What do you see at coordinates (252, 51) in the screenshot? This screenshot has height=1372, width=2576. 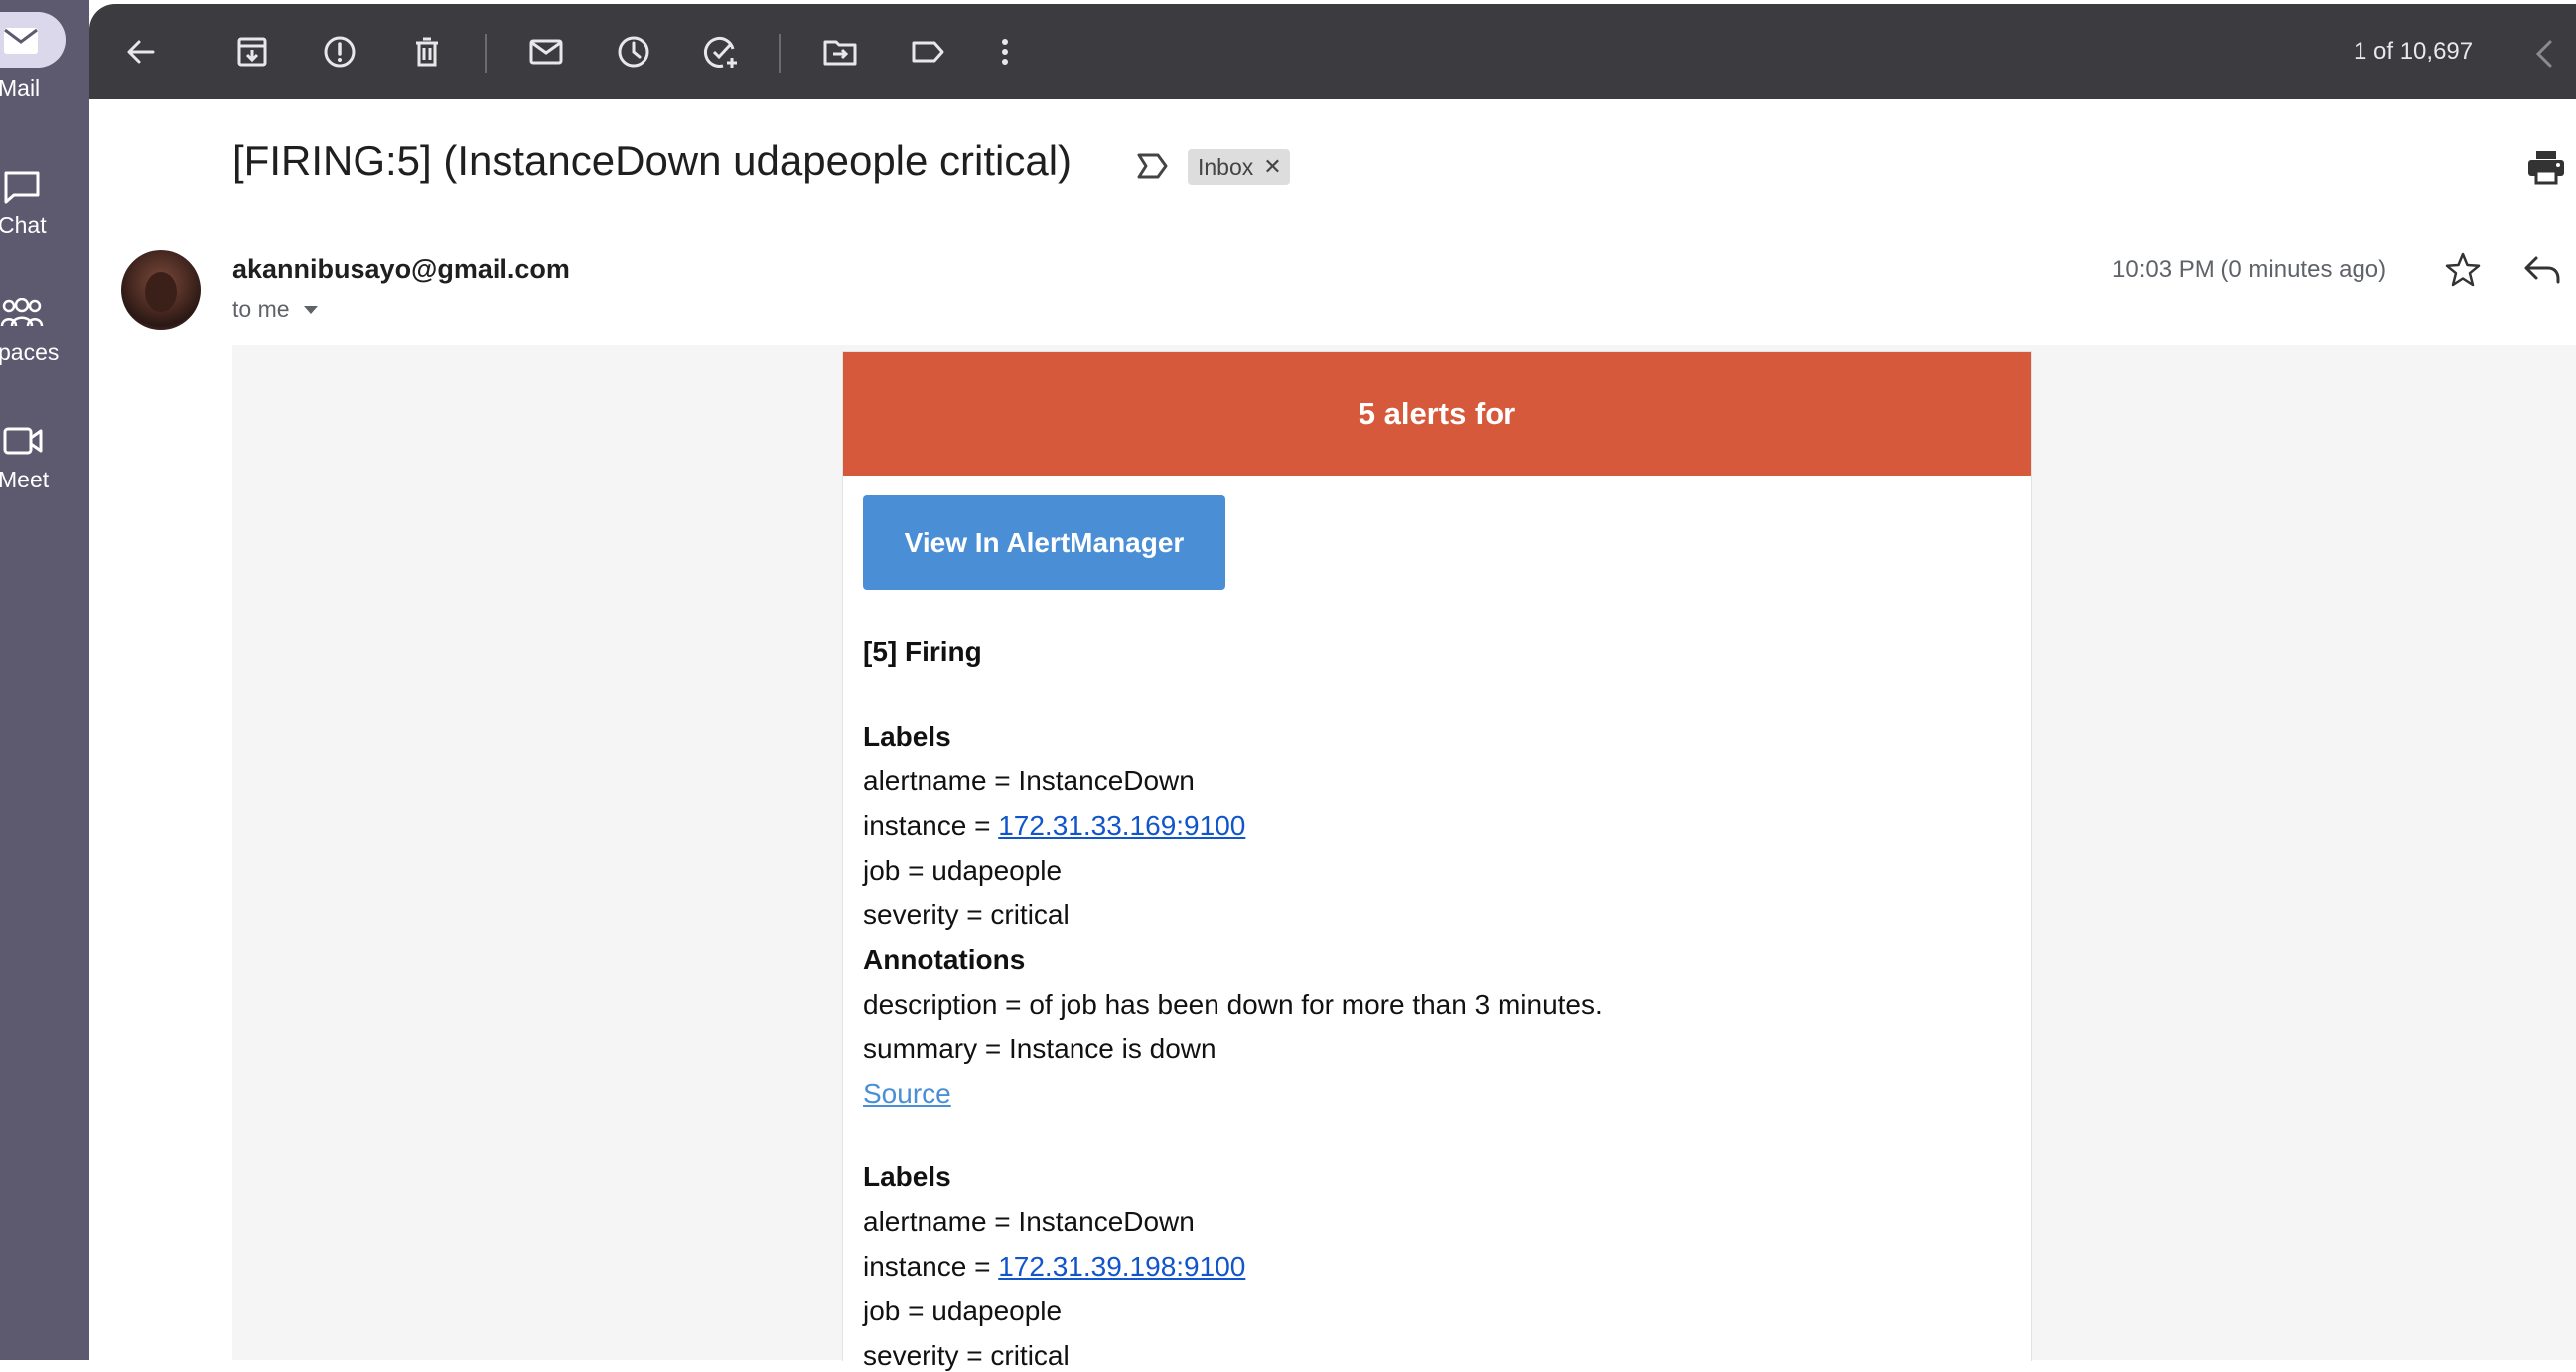 I see `archive-icon` at bounding box center [252, 51].